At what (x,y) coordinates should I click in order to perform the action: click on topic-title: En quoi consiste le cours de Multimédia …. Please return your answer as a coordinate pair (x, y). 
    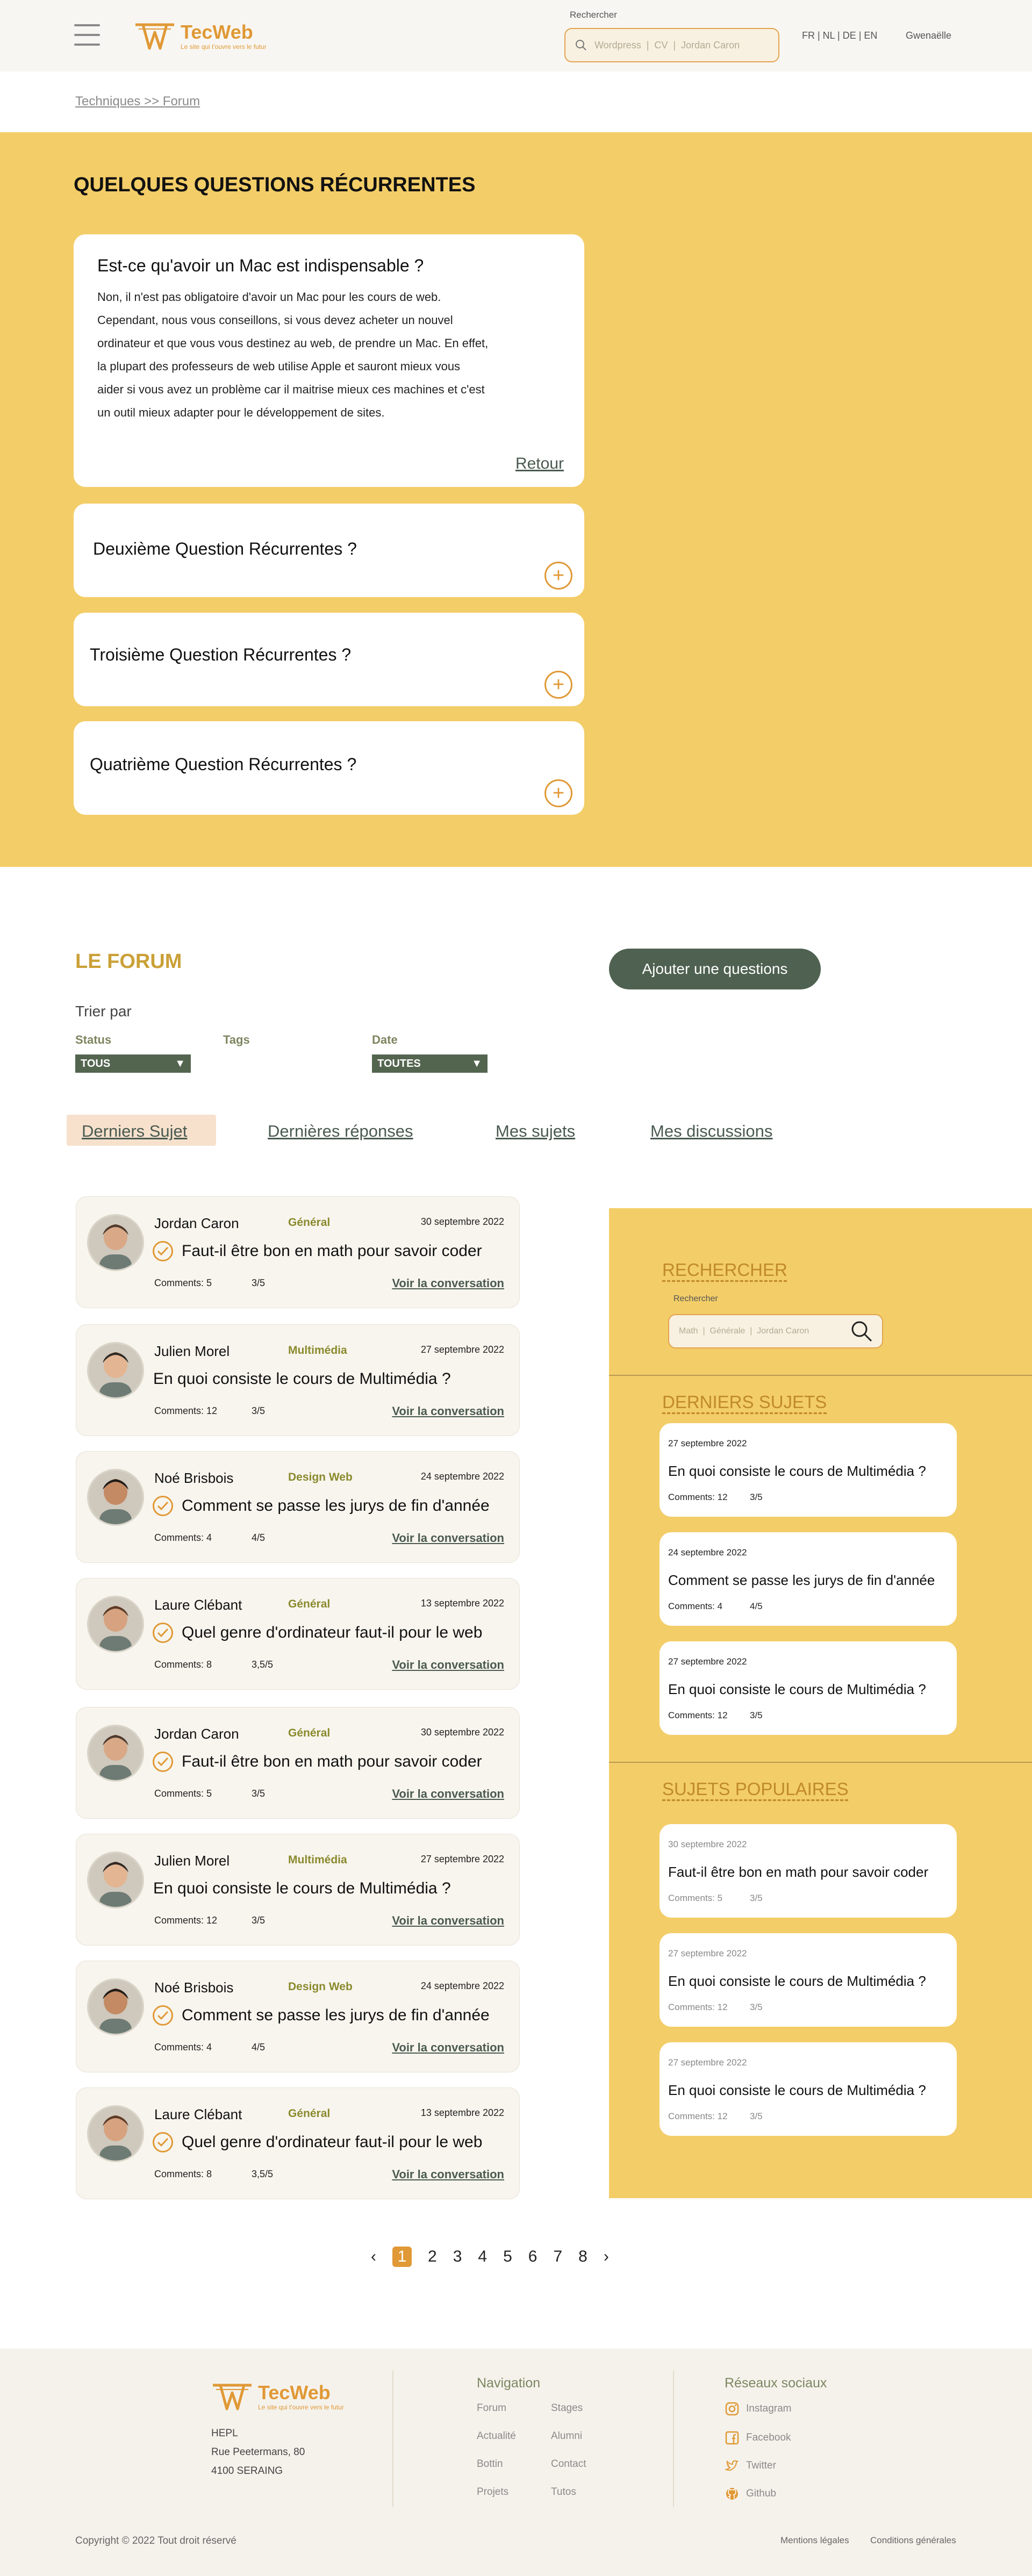
    Looking at the image, I should click on (302, 1888).